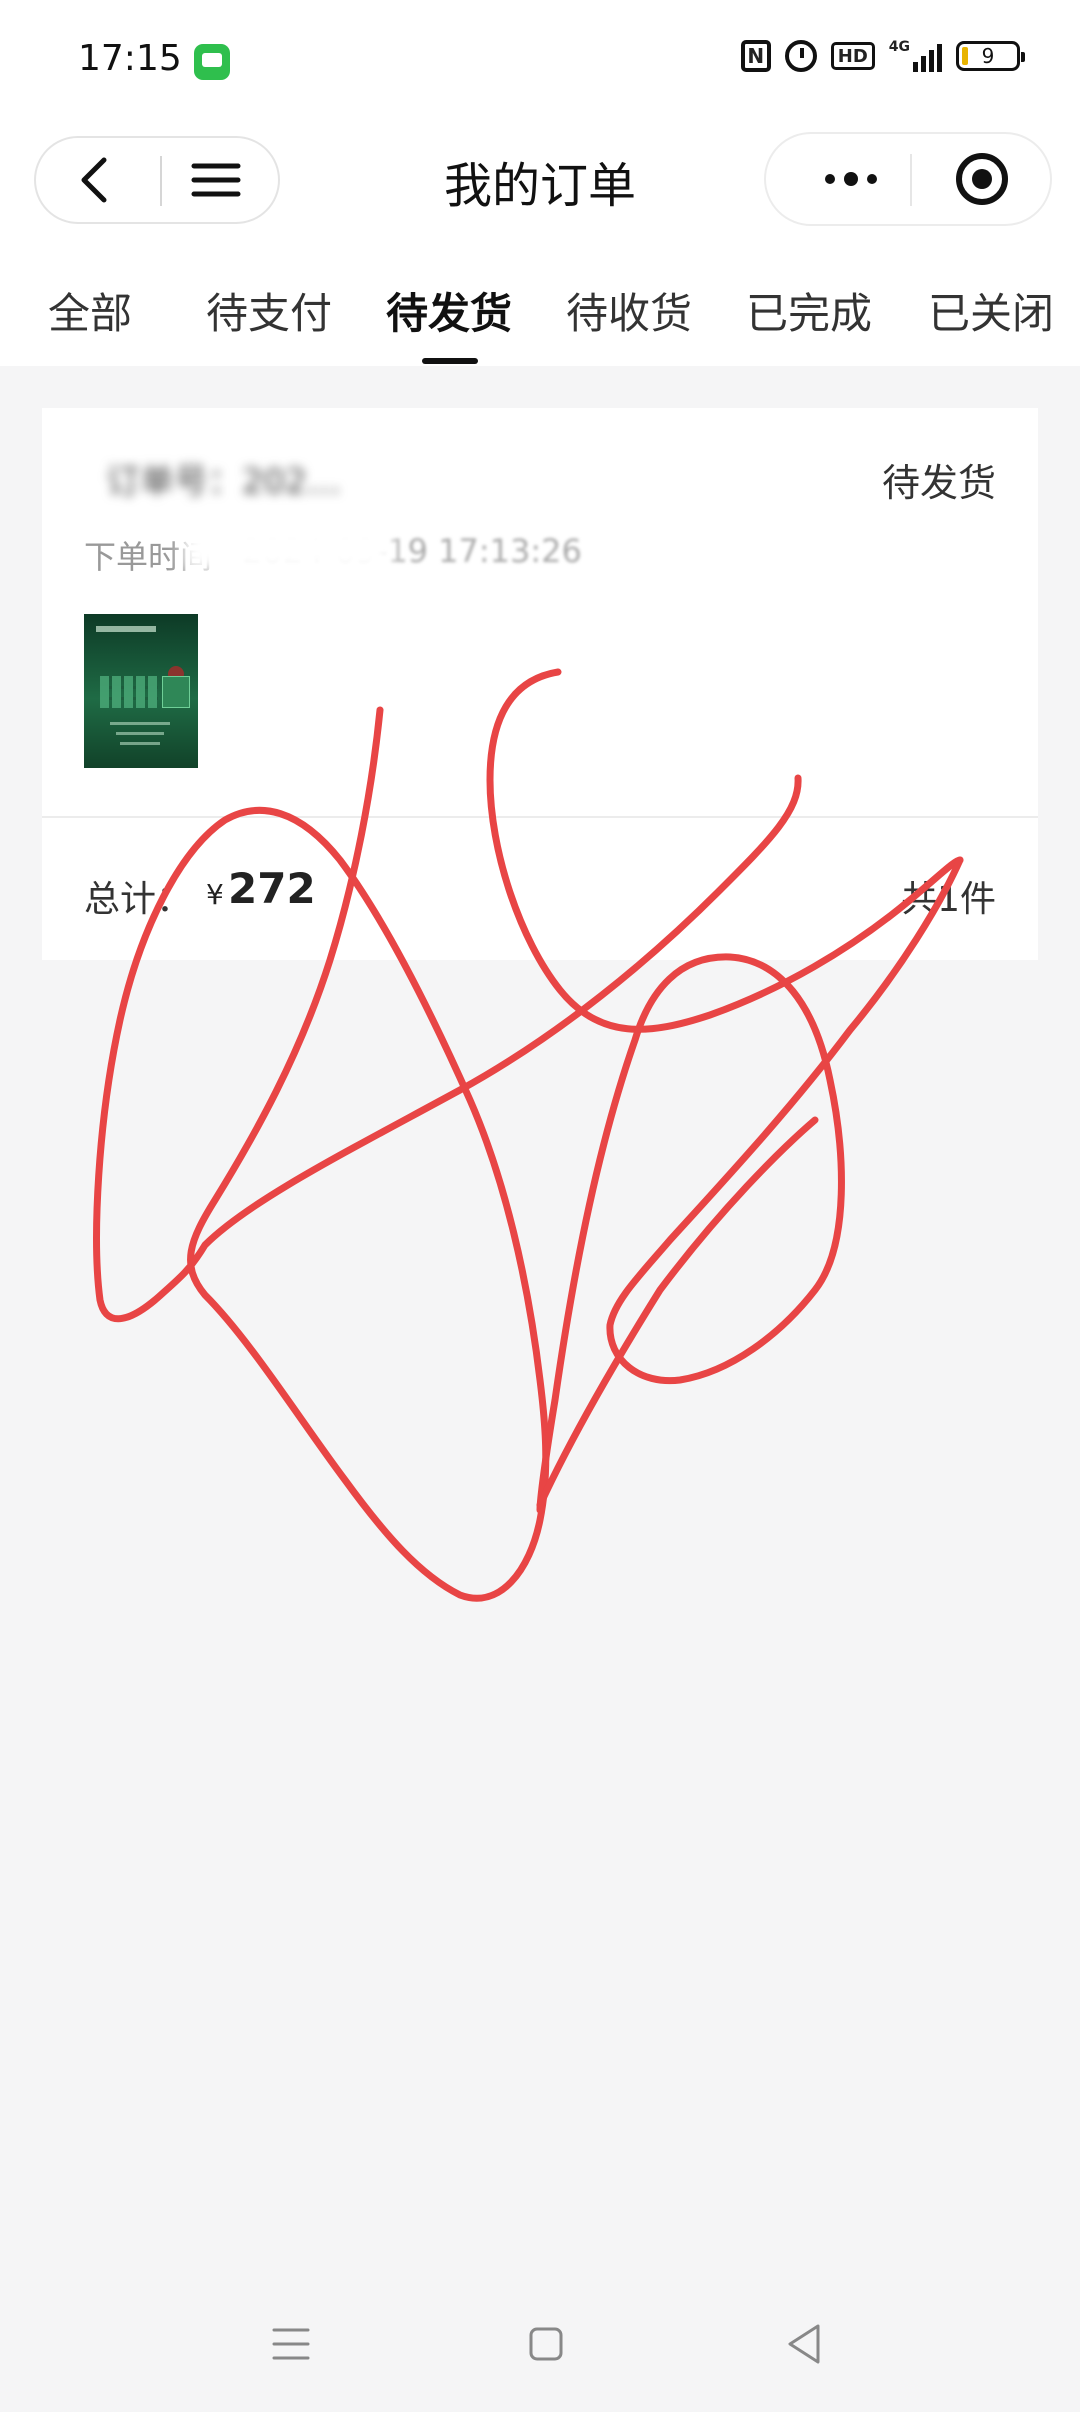 This screenshot has width=1080, height=2412. Describe the element at coordinates (540, 817) in the screenshot. I see `card-divider` at that location.